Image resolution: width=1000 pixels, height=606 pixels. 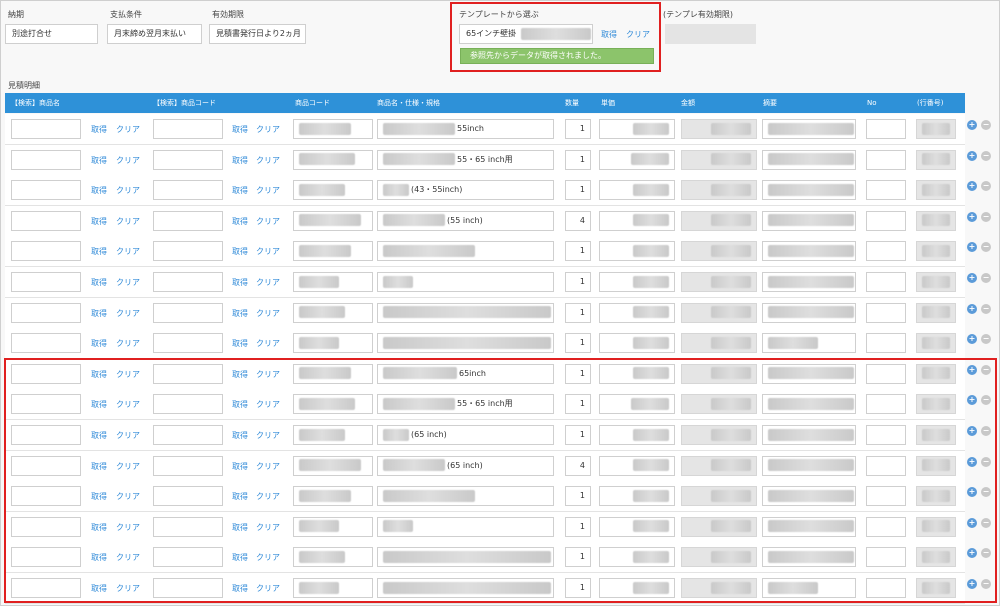 What do you see at coordinates (51, 34) in the screenshot?
I see `delivery-field: 別途打合せ` at bounding box center [51, 34].